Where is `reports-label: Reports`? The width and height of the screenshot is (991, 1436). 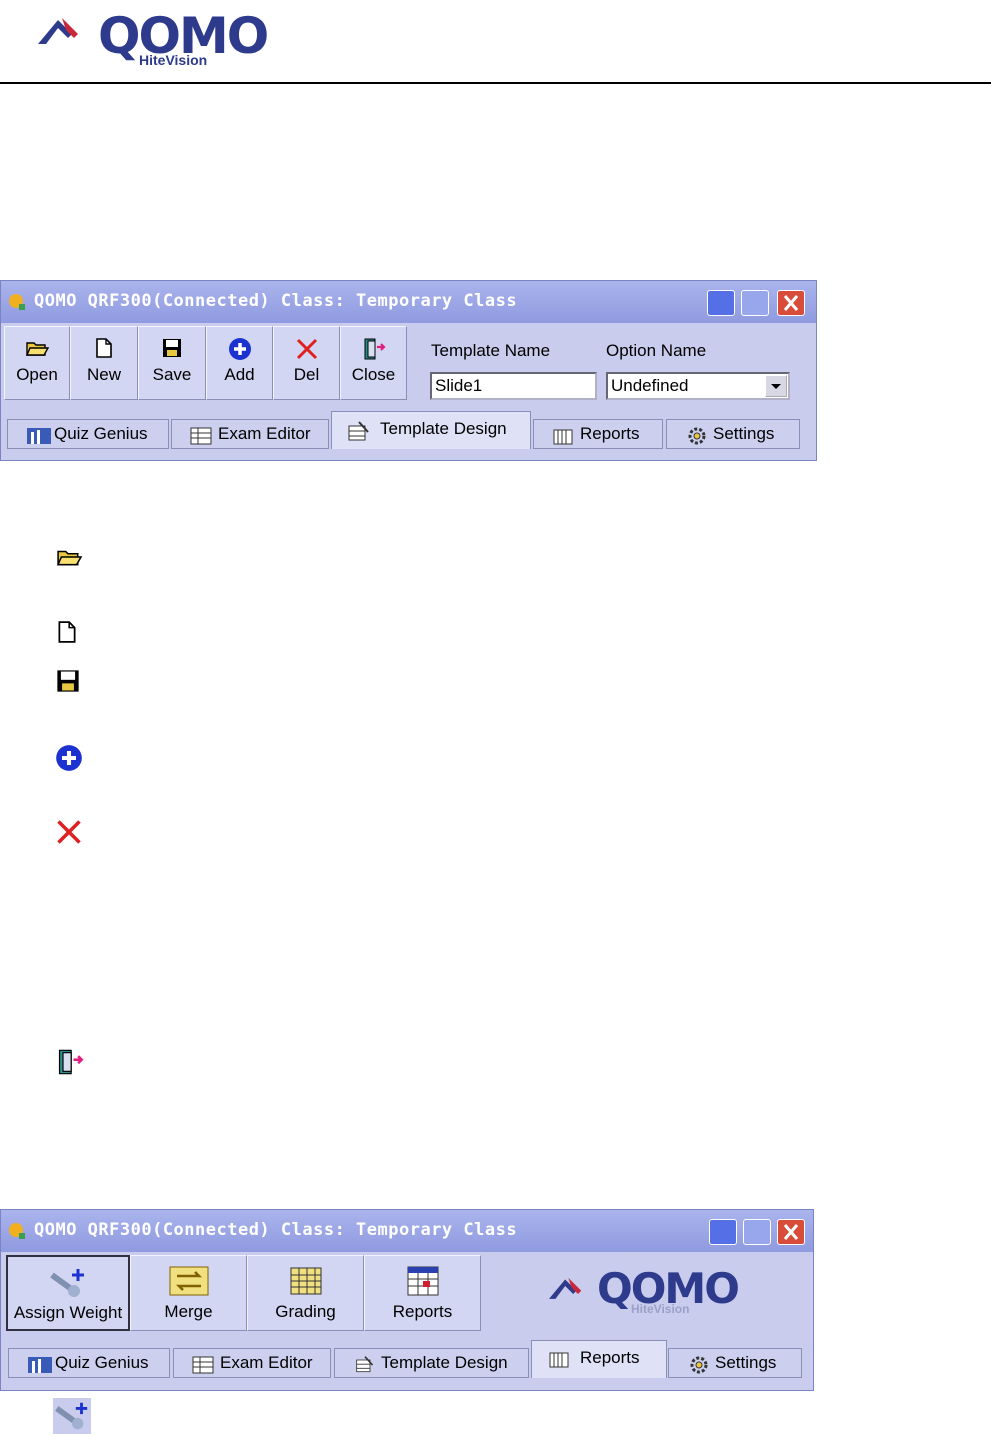 reports-label: Reports is located at coordinates (422, 1311).